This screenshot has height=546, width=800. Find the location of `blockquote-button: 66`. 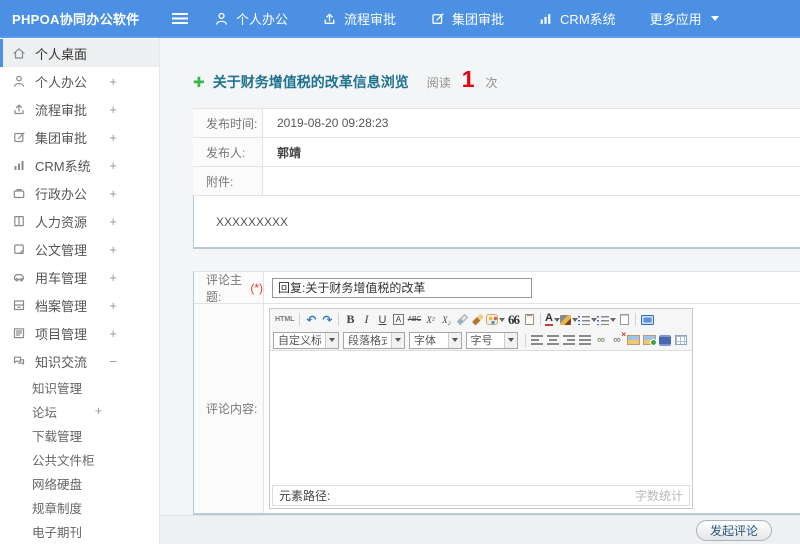

blockquote-button: 66 is located at coordinates (513, 320).